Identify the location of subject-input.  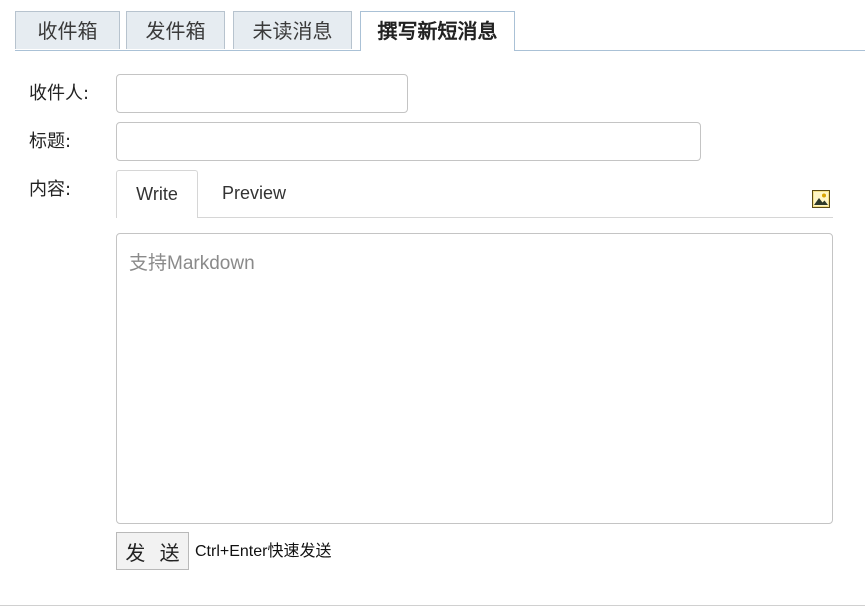
(408, 141).